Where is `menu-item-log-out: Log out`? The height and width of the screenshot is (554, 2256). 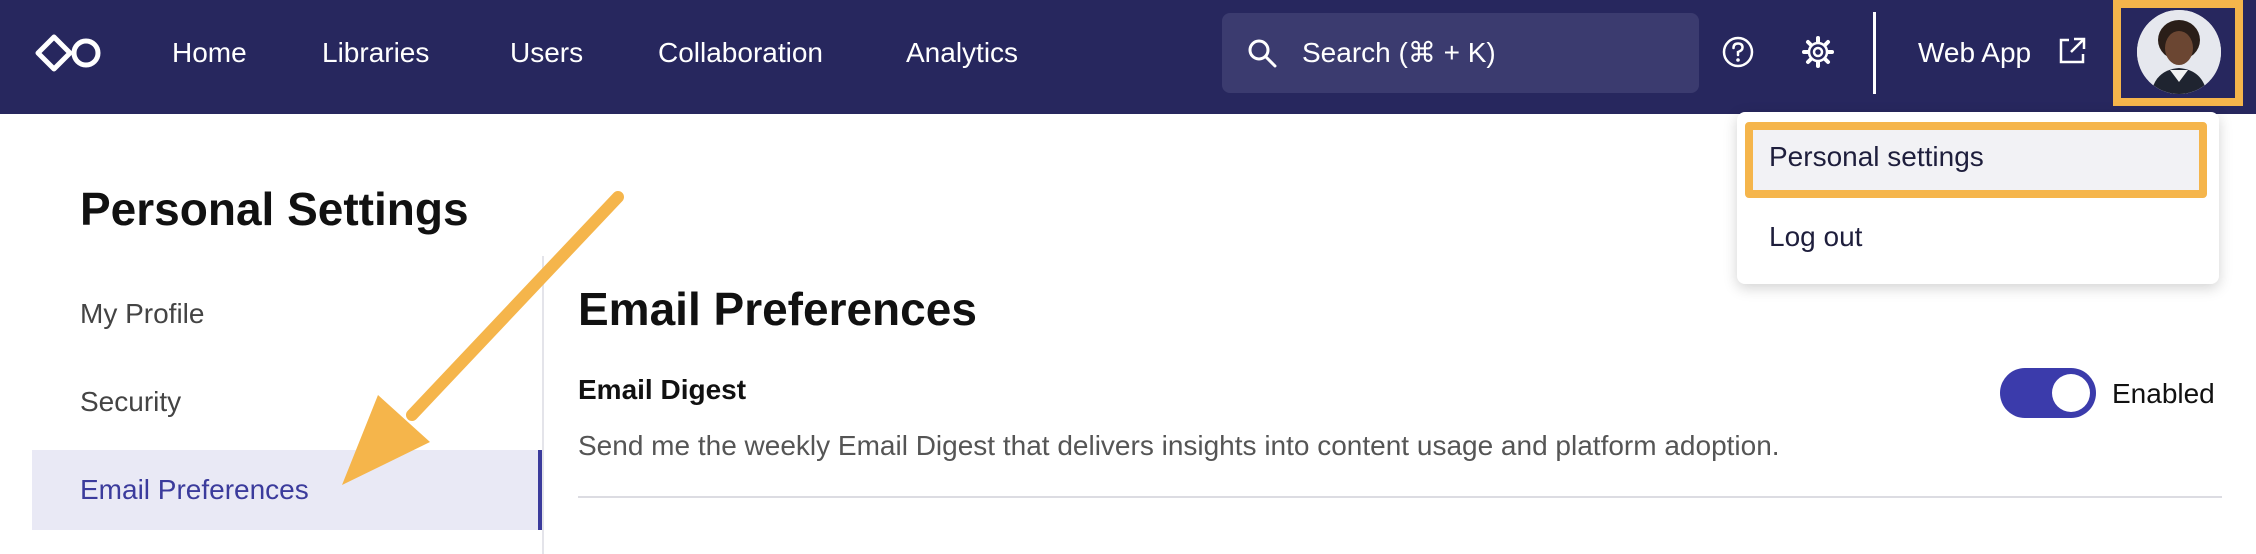 menu-item-log-out: Log out is located at coordinates (1815, 237).